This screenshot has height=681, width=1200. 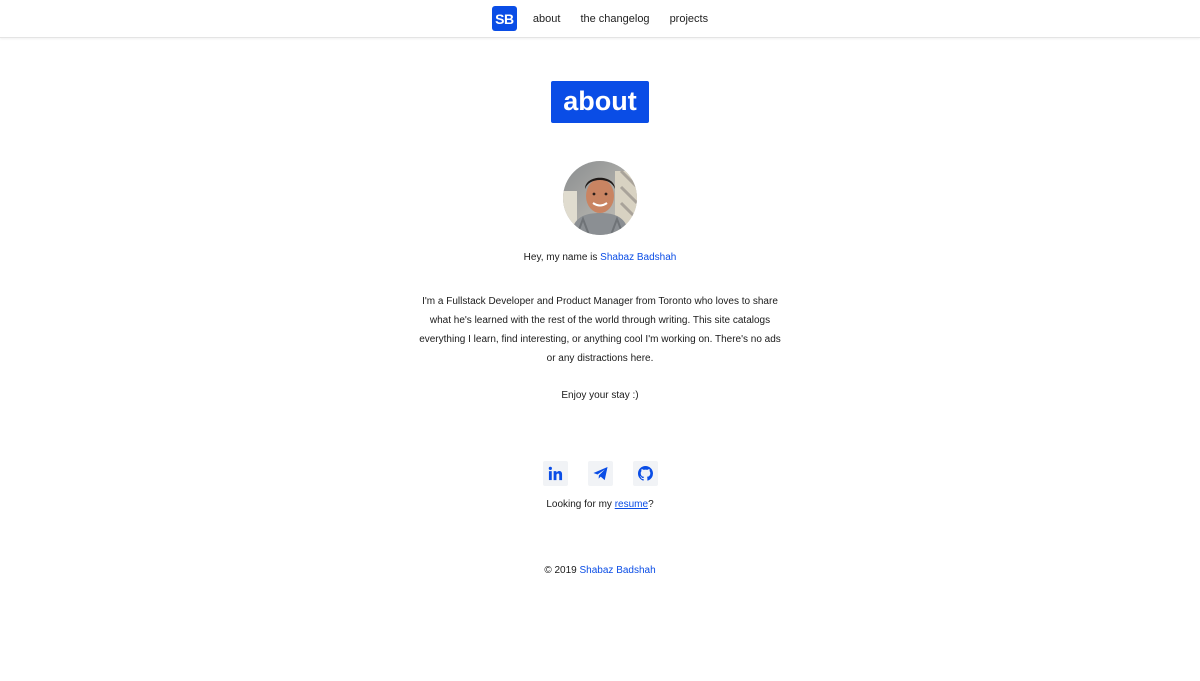 I want to click on author-name-link: Shabaz Badshah, so click(x=638, y=257).